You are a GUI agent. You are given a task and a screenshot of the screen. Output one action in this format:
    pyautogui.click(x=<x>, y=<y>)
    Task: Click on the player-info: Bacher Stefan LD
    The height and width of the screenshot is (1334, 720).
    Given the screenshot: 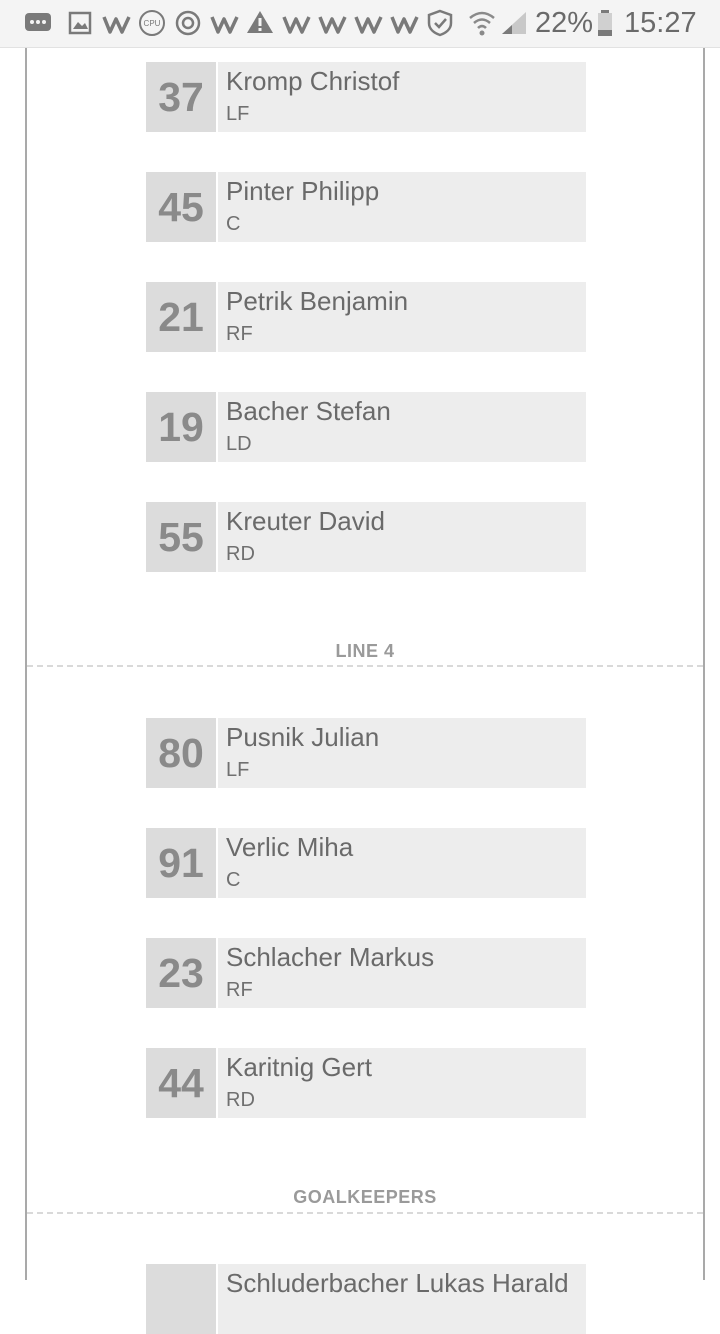 What is the action you would take?
    pyautogui.click(x=402, y=427)
    